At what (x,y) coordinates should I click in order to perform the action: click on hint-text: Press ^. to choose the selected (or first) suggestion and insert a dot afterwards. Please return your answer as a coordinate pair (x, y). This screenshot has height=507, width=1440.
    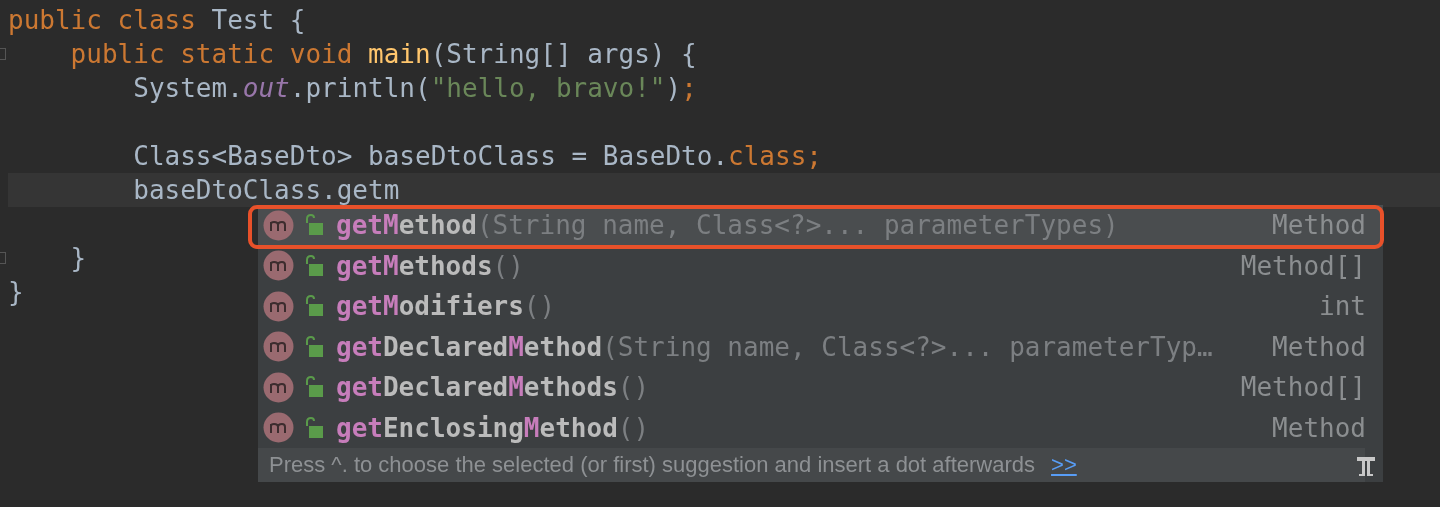
    Looking at the image, I should click on (652, 465).